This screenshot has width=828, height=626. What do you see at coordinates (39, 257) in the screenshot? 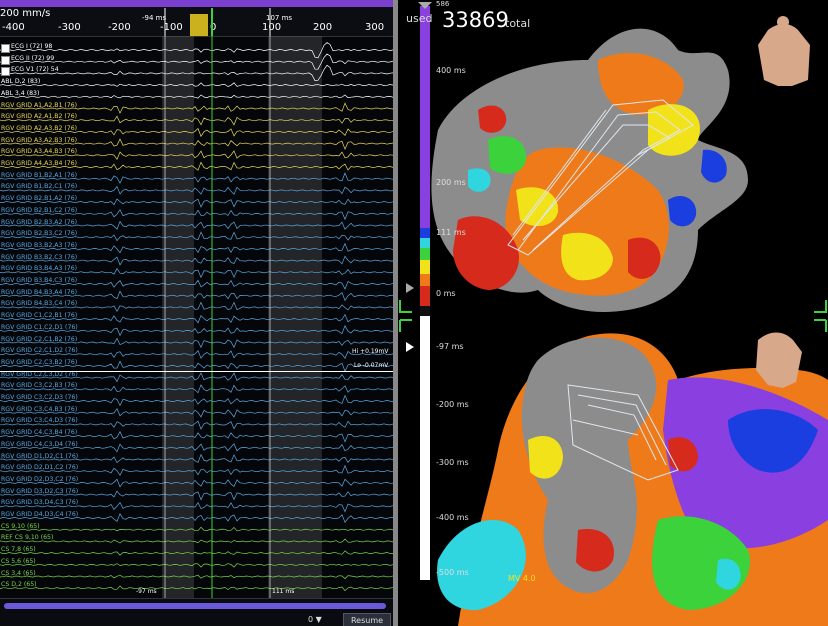
I see `lead-label: RGV GRID B3,B2,C3 (76)` at bounding box center [39, 257].